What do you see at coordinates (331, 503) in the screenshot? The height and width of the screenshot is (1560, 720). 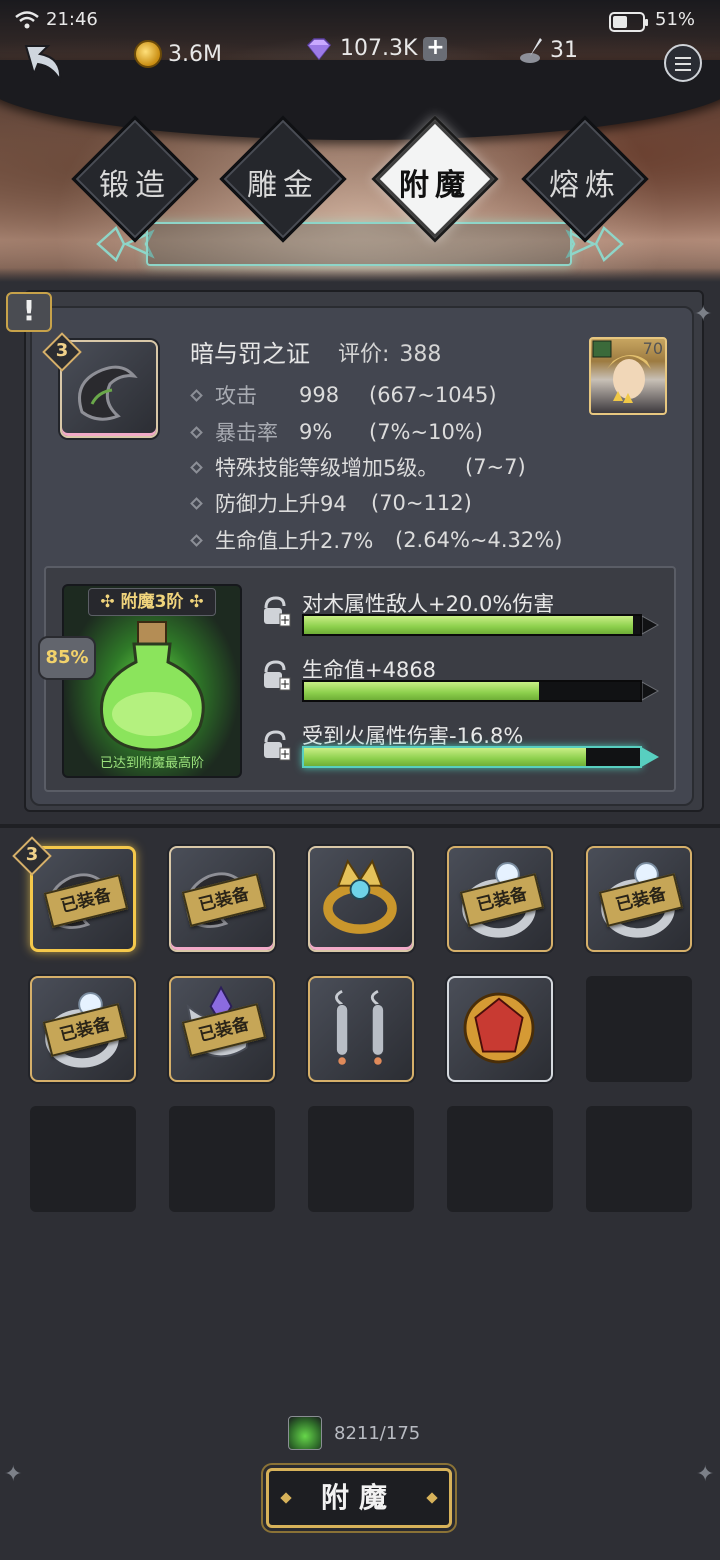 I see `stat-defense: 防御力上升94 (70~112)` at bounding box center [331, 503].